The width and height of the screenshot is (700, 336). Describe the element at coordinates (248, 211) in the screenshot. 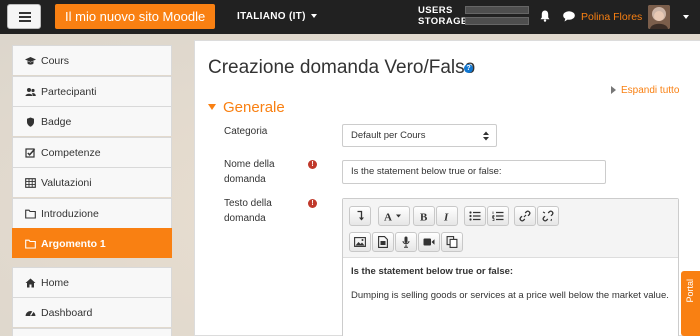

I see `question-text-label: Testo della domanda` at that location.